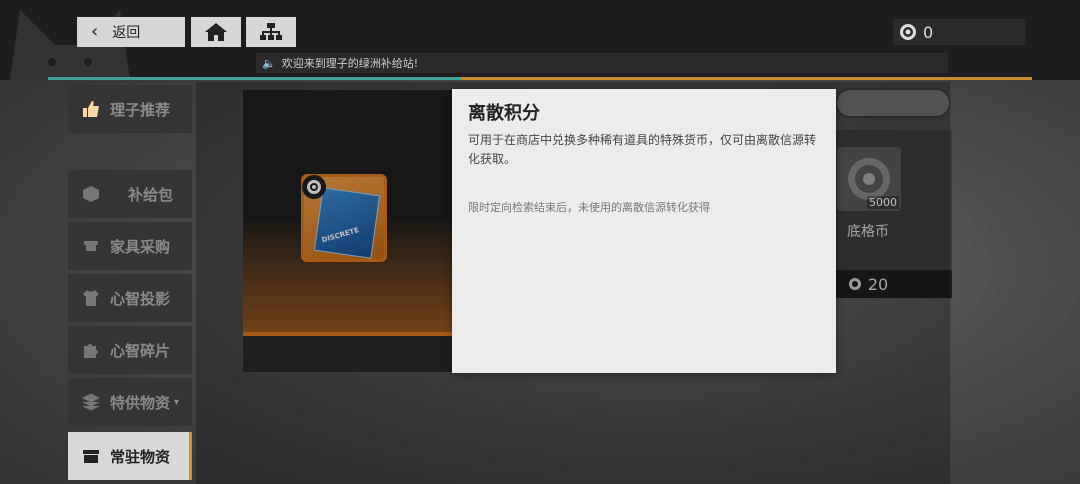 This screenshot has width=1080, height=484. What do you see at coordinates (91, 456) in the screenshot?
I see `crate-icon` at bounding box center [91, 456].